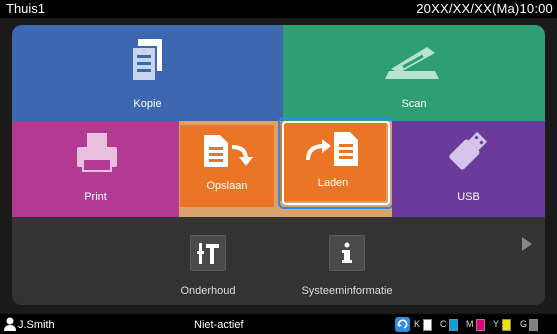 Image resolution: width=557 pixels, height=334 pixels. I want to click on opslaan-button: Opslaan, so click(227, 164).